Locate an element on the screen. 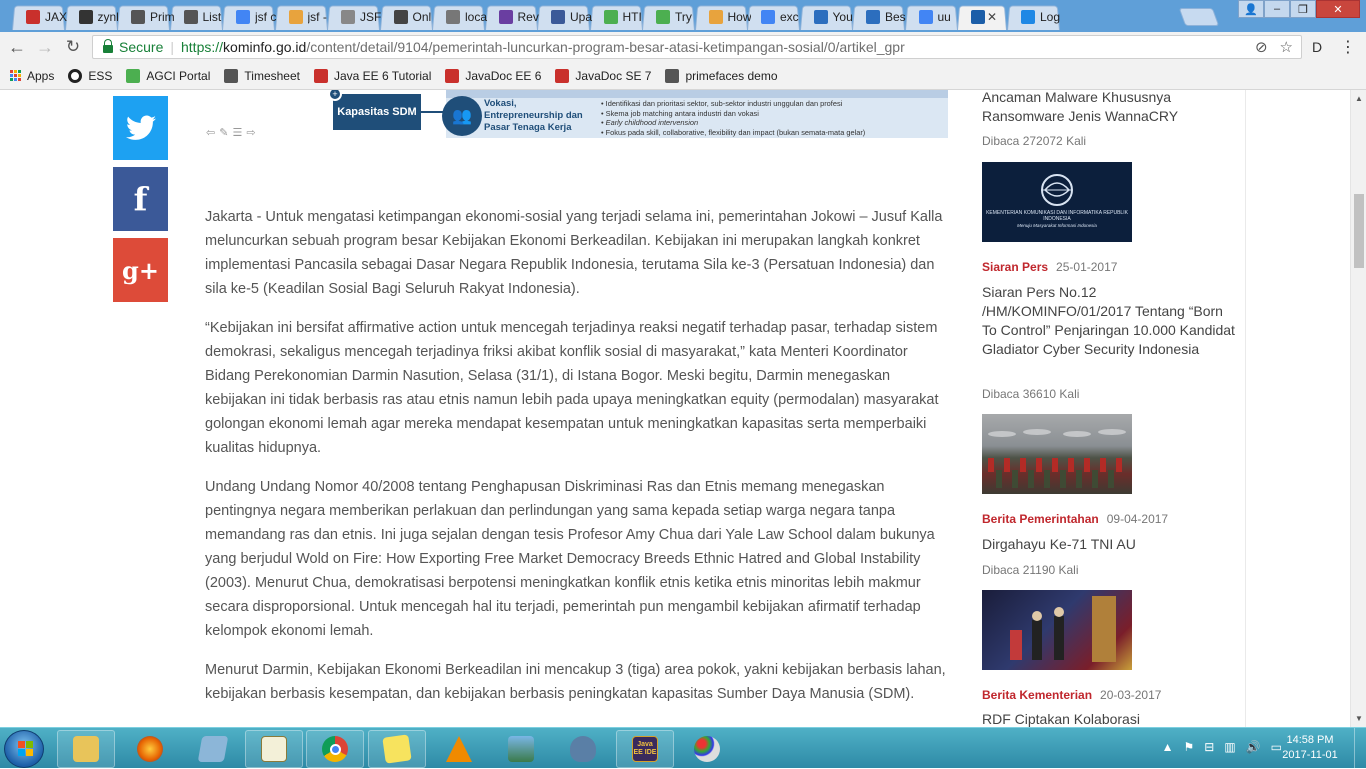  bookmark-item: Apps is located at coordinates (32, 76).